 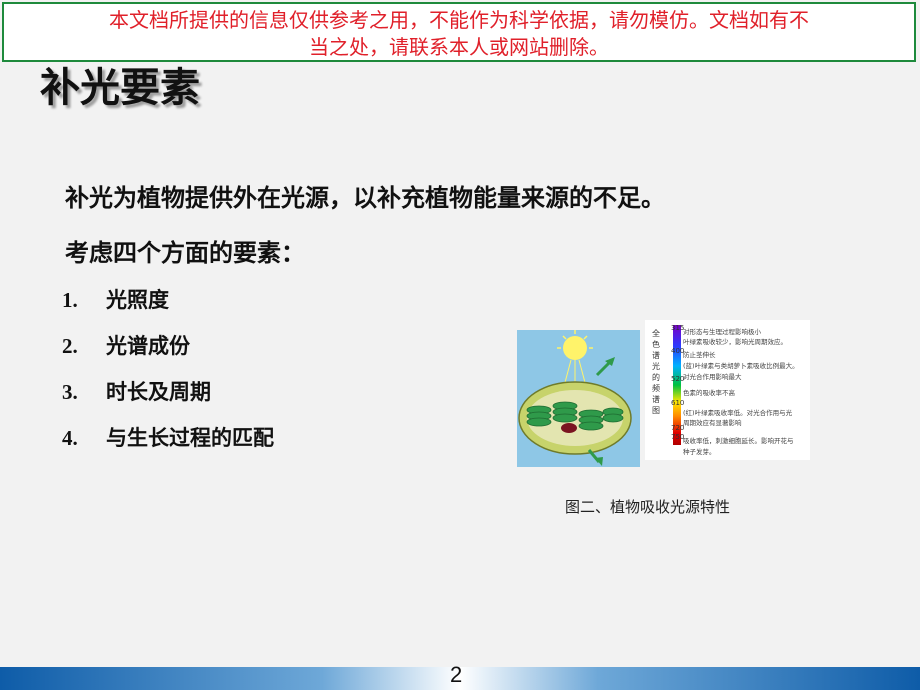 I want to click on tick-label: 610, so click(x=678, y=403).